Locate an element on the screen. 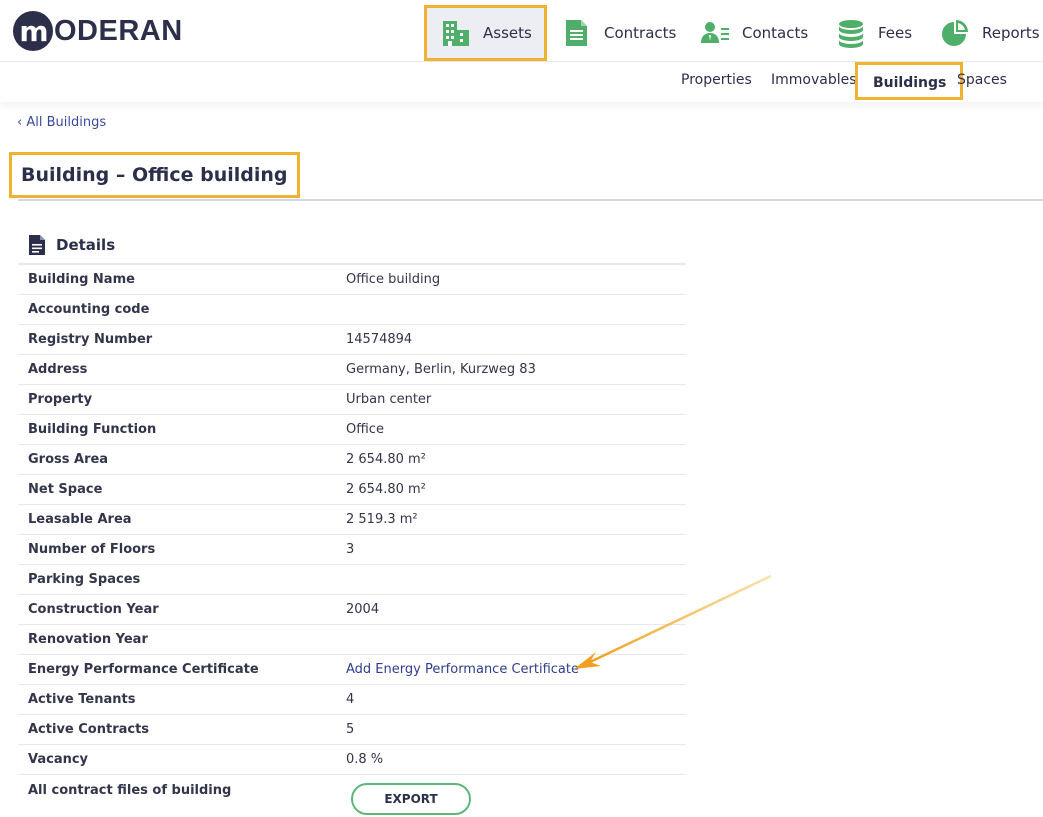  row-value: Germany, Berlin, Kurzweg 83 is located at coordinates (441, 369).